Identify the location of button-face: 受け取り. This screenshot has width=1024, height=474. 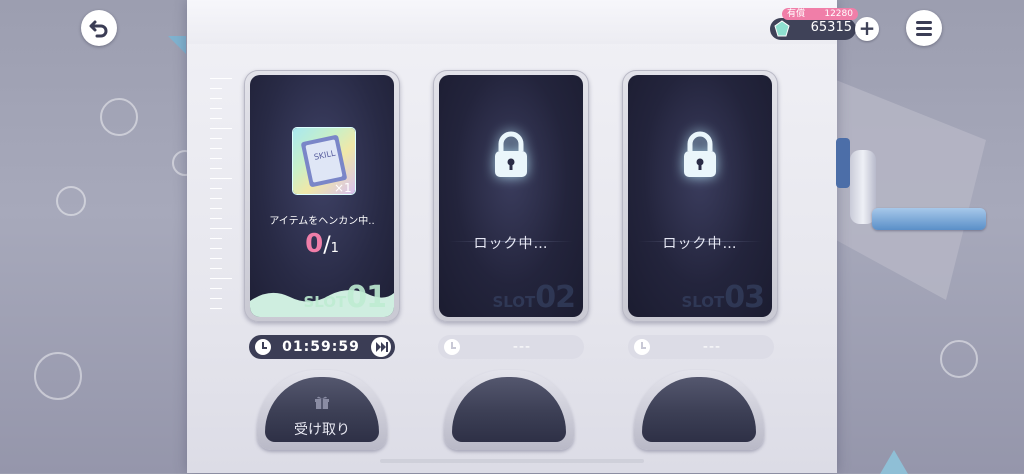
(322, 409).